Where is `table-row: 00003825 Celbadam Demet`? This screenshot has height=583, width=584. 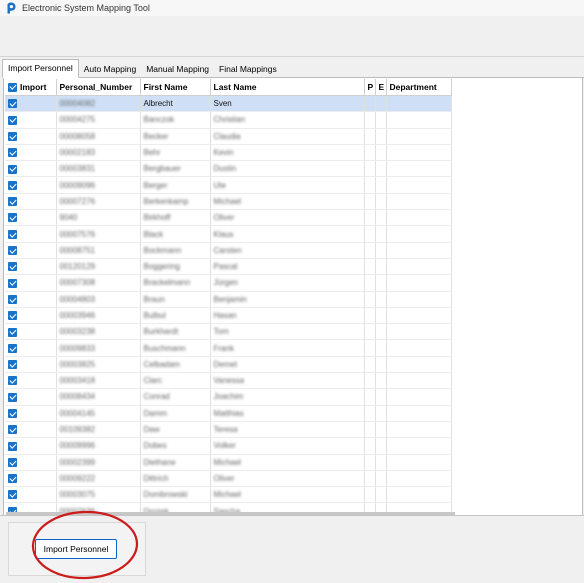 table-row: 00003825 Celbadam Demet is located at coordinates (228, 365).